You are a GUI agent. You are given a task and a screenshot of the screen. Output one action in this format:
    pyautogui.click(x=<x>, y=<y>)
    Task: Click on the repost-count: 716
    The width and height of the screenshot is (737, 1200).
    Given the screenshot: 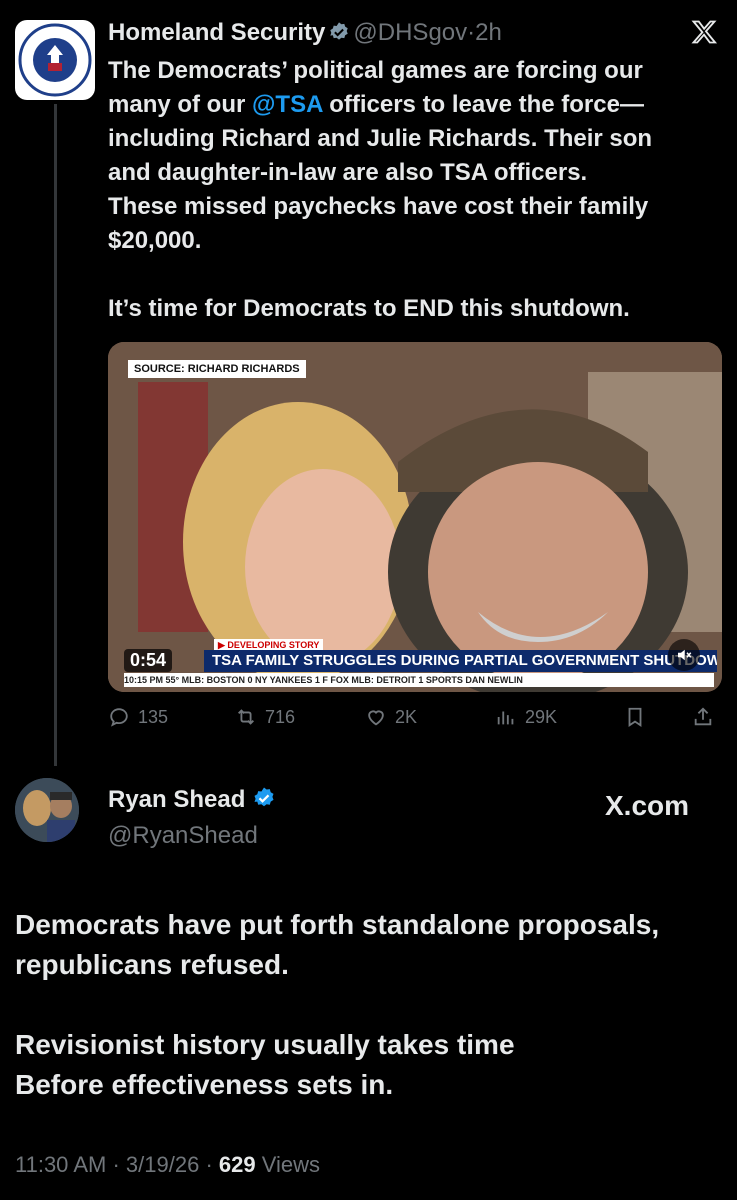 What is the action you would take?
    pyautogui.click(x=280, y=716)
    